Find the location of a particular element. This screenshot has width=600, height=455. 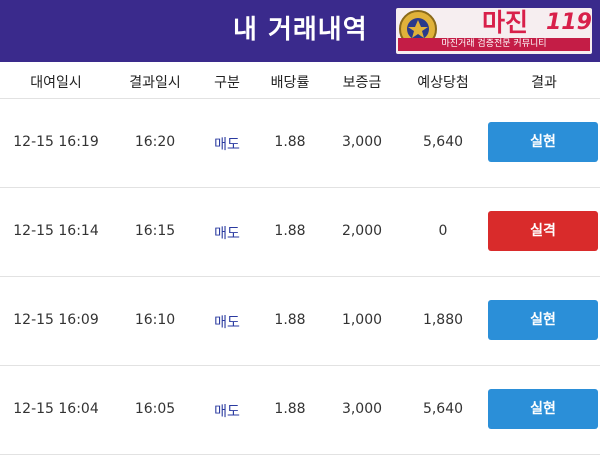

column-header-result-time: 결과일시 is located at coordinates (155, 83).